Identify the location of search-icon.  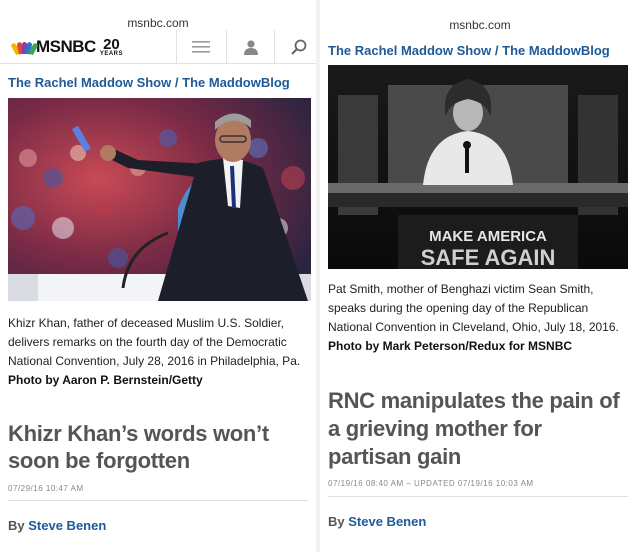
(298, 47).